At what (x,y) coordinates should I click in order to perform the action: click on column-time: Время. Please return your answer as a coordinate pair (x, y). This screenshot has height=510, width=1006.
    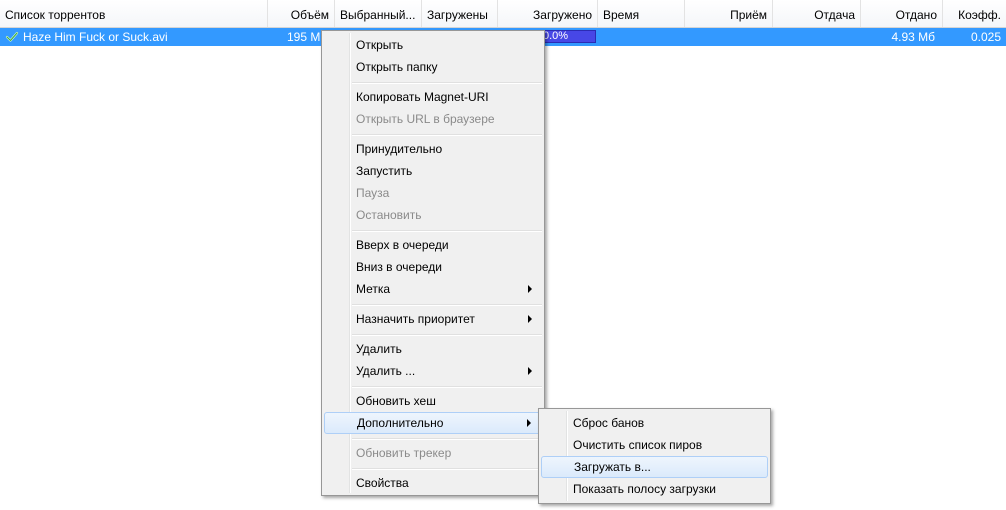
    Looking at the image, I should click on (641, 13).